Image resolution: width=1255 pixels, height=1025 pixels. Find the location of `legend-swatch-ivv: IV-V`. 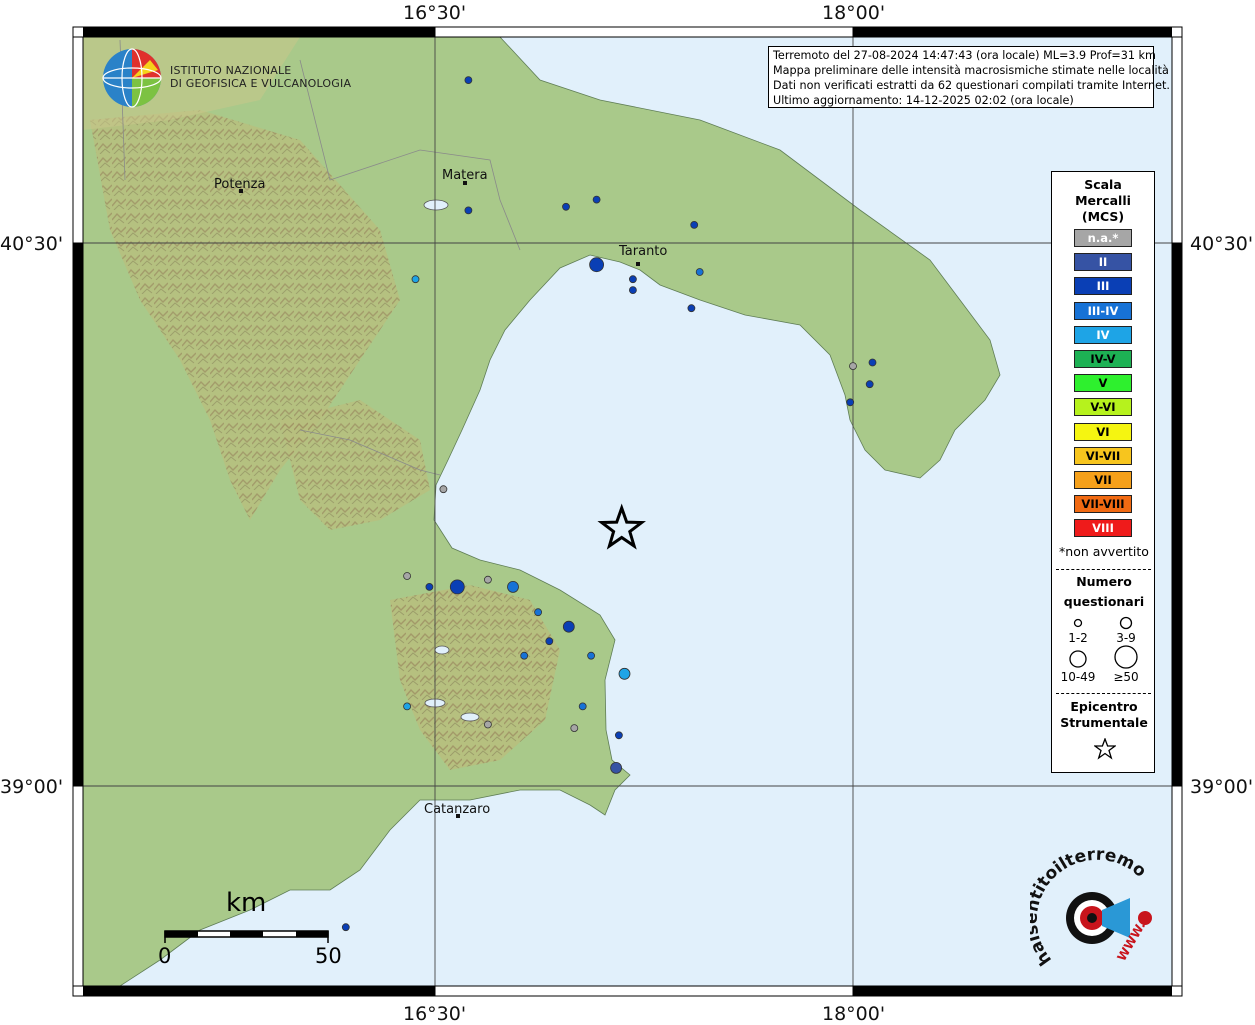

legend-swatch-ivv: IV-V is located at coordinates (1103, 359).